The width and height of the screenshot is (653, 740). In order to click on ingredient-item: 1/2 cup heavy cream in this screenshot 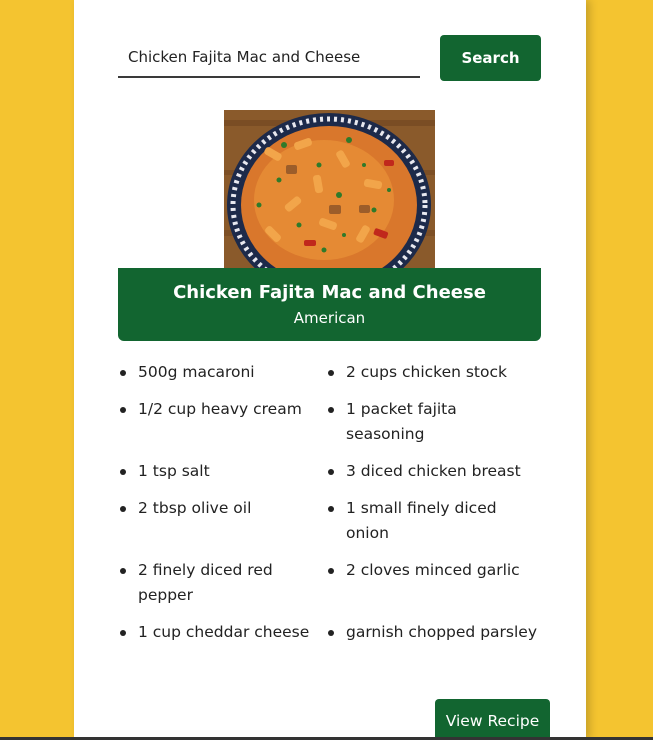, I will do `click(222, 422)`.